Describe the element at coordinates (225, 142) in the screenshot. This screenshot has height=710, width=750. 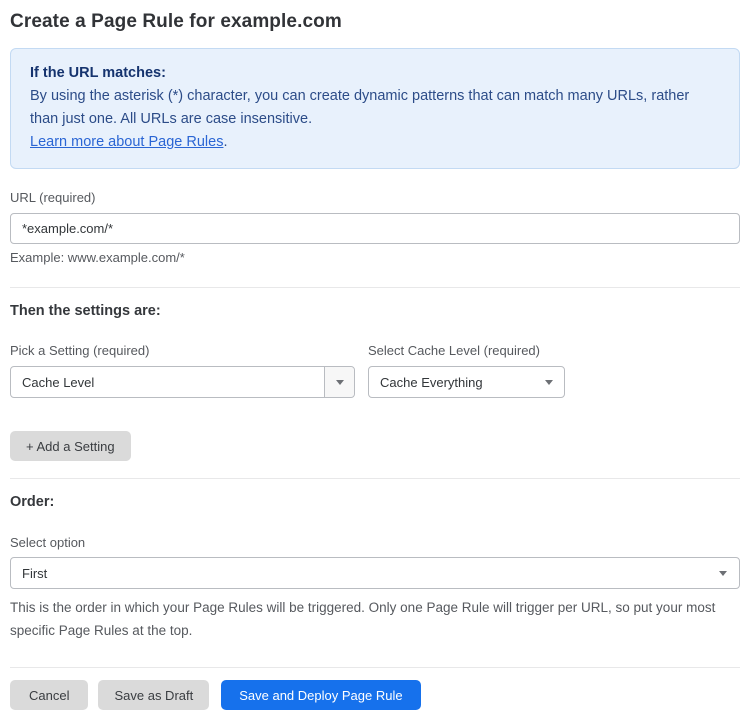
I see `link-suffix: .` at that location.